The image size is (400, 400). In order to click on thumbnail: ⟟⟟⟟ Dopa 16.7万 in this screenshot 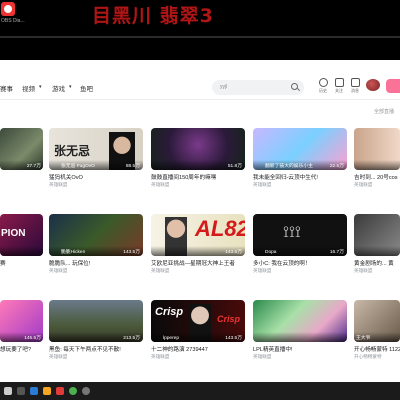, I will do `click(300, 235)`.